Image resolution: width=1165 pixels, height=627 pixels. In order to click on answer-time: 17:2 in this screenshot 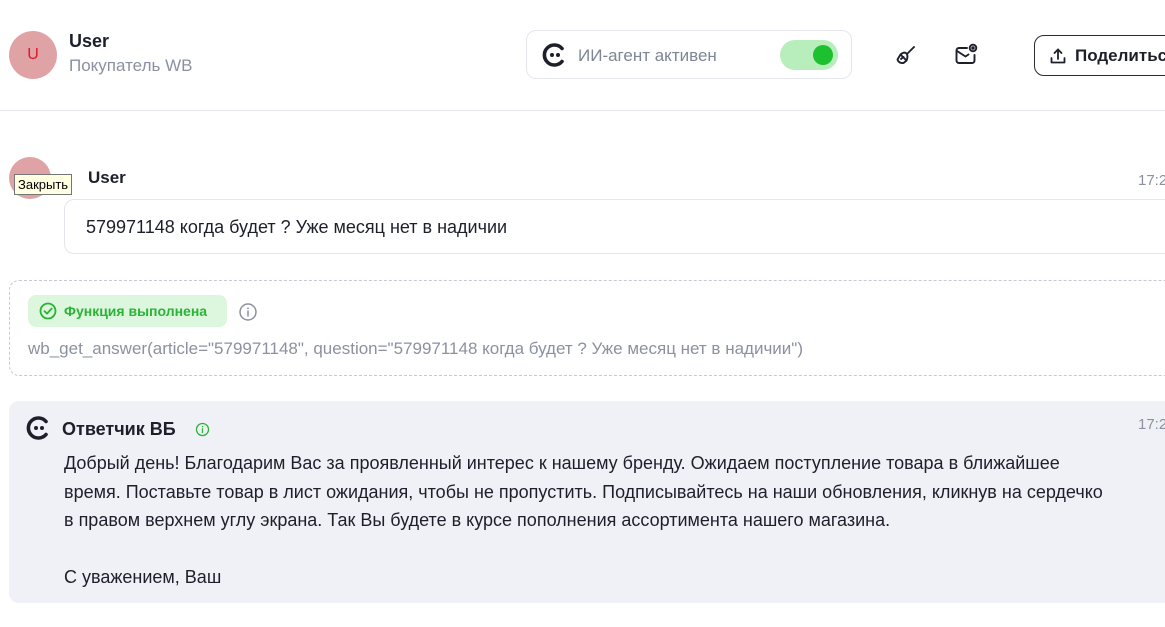, I will do `click(1151, 424)`.